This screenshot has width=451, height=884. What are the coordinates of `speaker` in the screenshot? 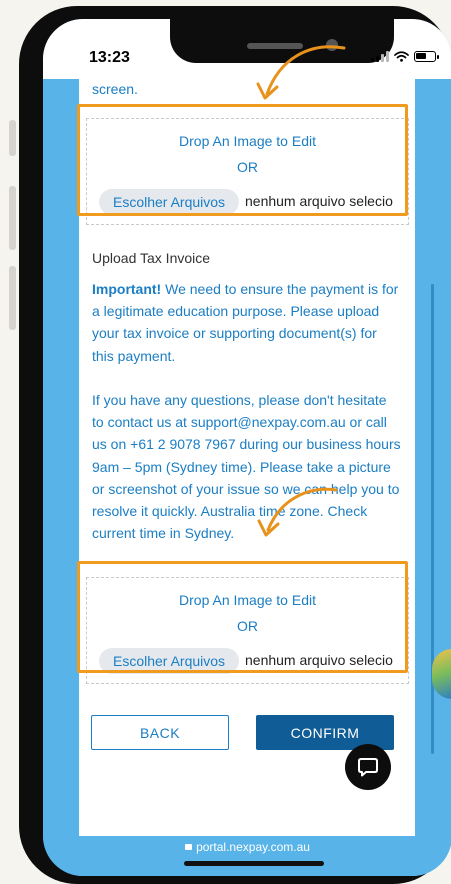 It's located at (275, 46).